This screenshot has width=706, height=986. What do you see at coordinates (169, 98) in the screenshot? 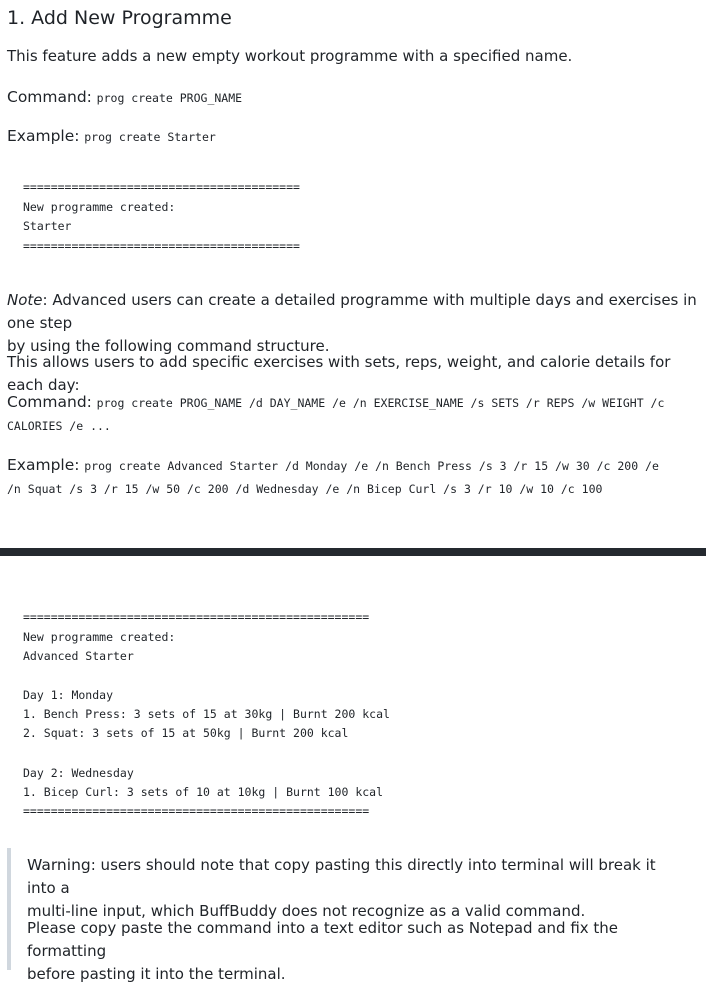
I see `command-code: prog create PROG_NAME` at bounding box center [169, 98].